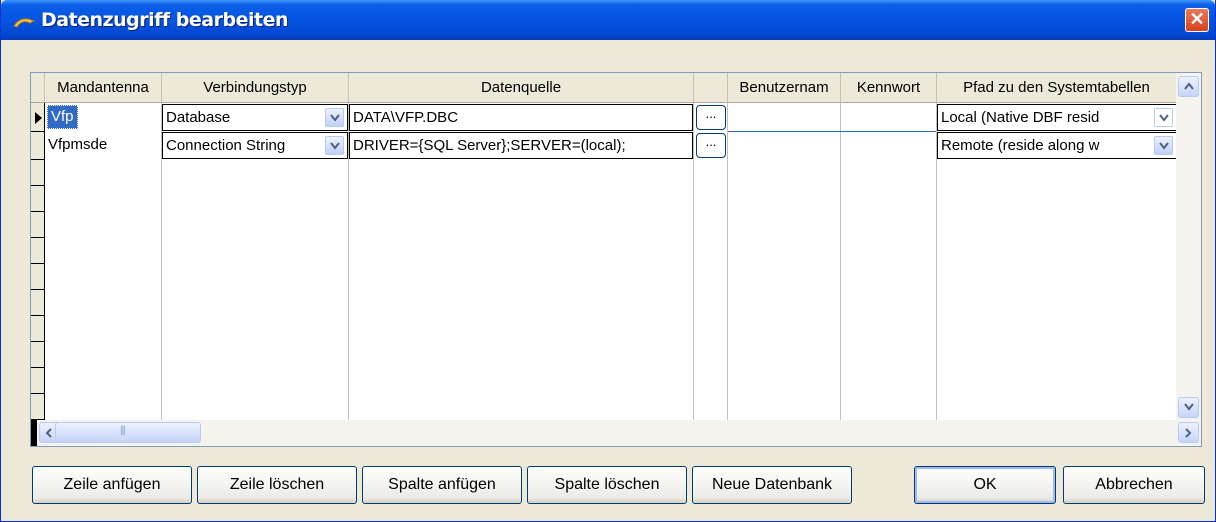 This screenshot has width=1216, height=522. Describe the element at coordinates (226, 145) in the screenshot. I see `verbindungstyp-value: Connection String` at that location.